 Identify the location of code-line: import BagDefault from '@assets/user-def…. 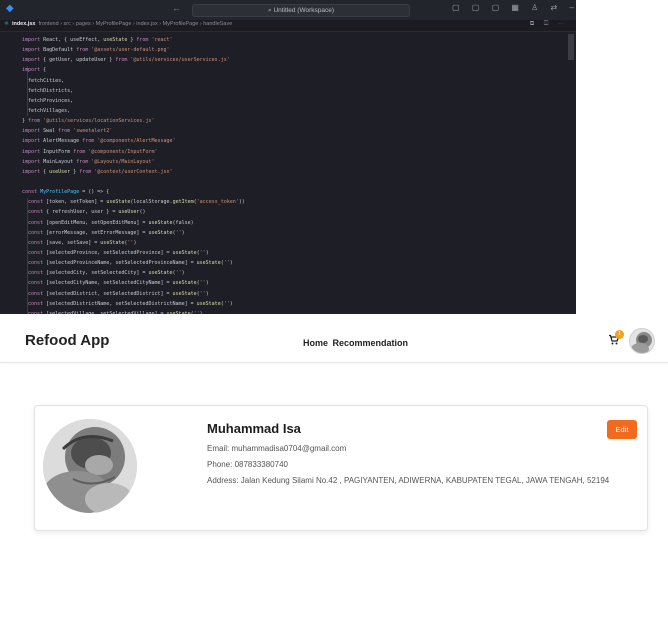
(96, 50).